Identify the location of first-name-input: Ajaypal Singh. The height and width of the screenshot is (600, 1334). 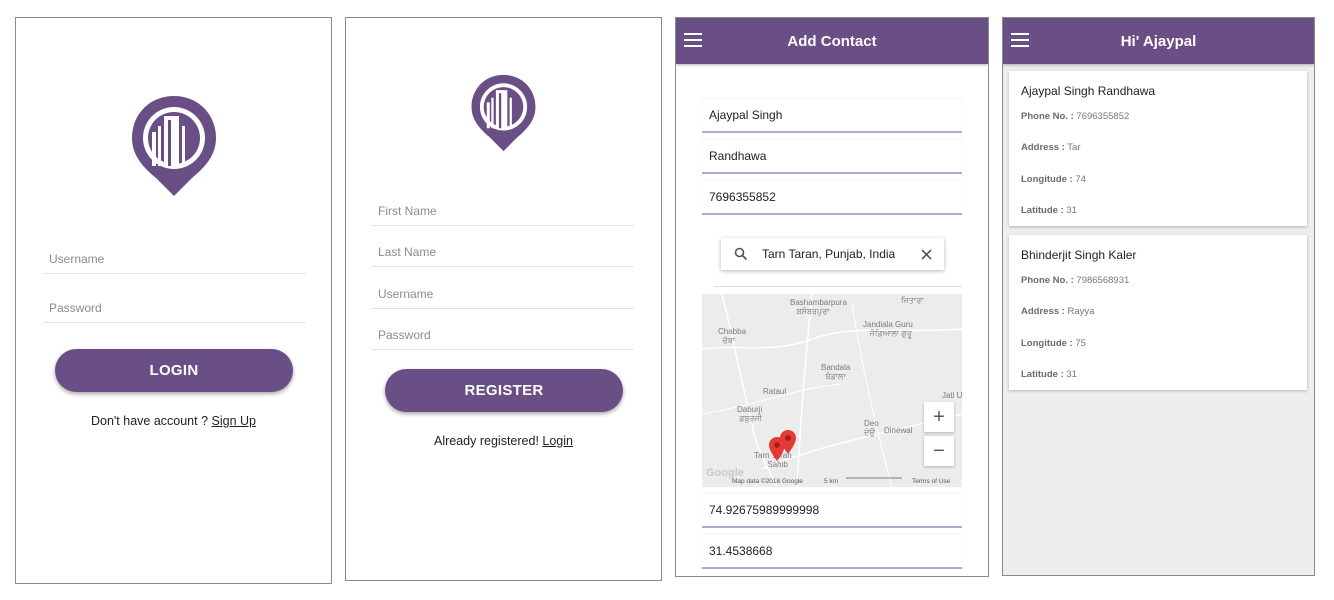
(832, 116).